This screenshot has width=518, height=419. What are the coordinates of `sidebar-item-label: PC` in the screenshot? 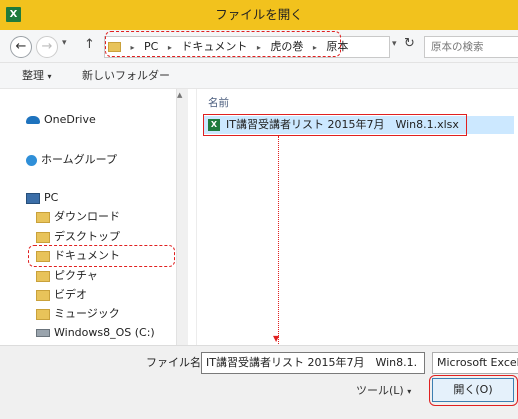 It's located at (51, 197).